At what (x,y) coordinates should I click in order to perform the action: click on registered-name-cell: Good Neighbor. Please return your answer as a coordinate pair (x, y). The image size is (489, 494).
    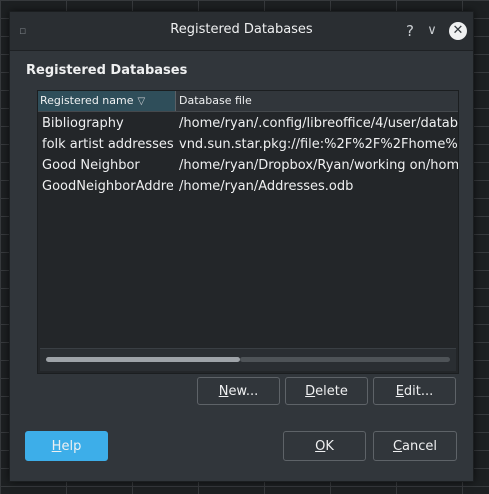
    Looking at the image, I should click on (91, 165).